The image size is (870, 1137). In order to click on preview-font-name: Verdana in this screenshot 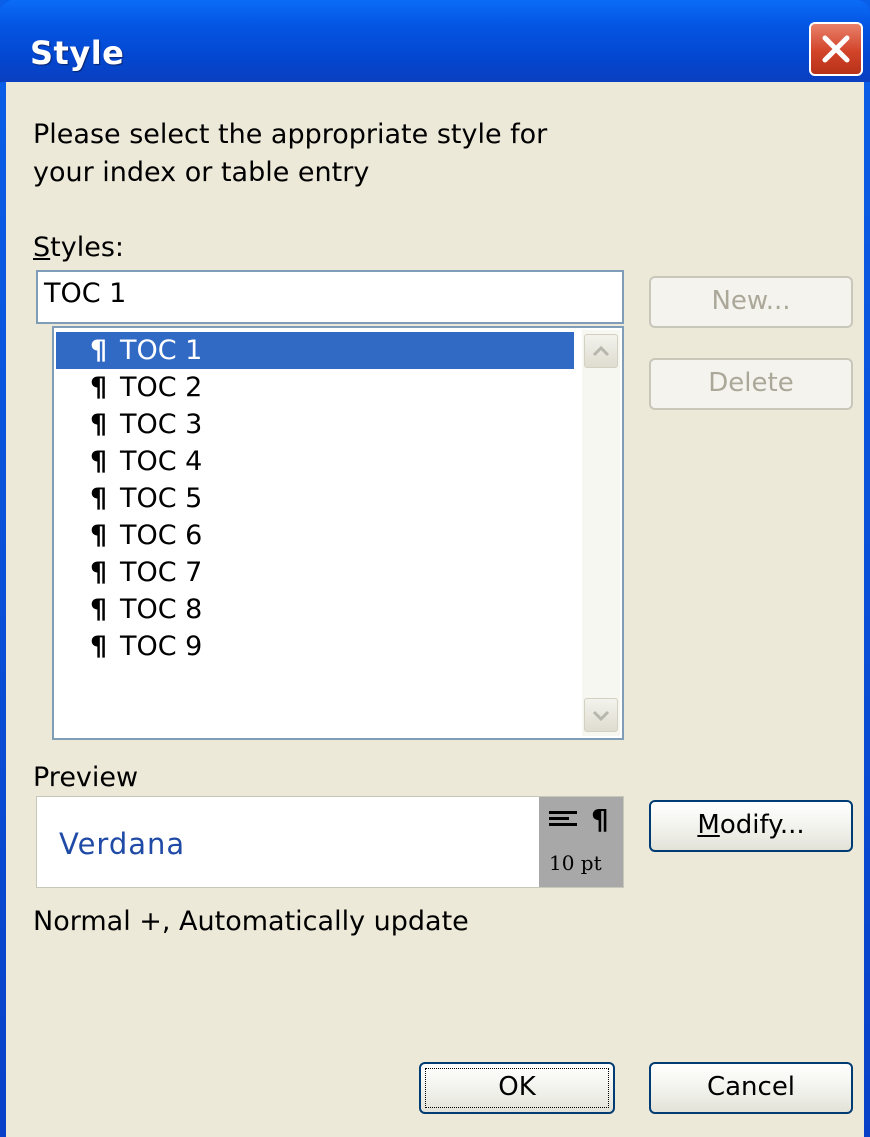, I will do `click(122, 844)`.